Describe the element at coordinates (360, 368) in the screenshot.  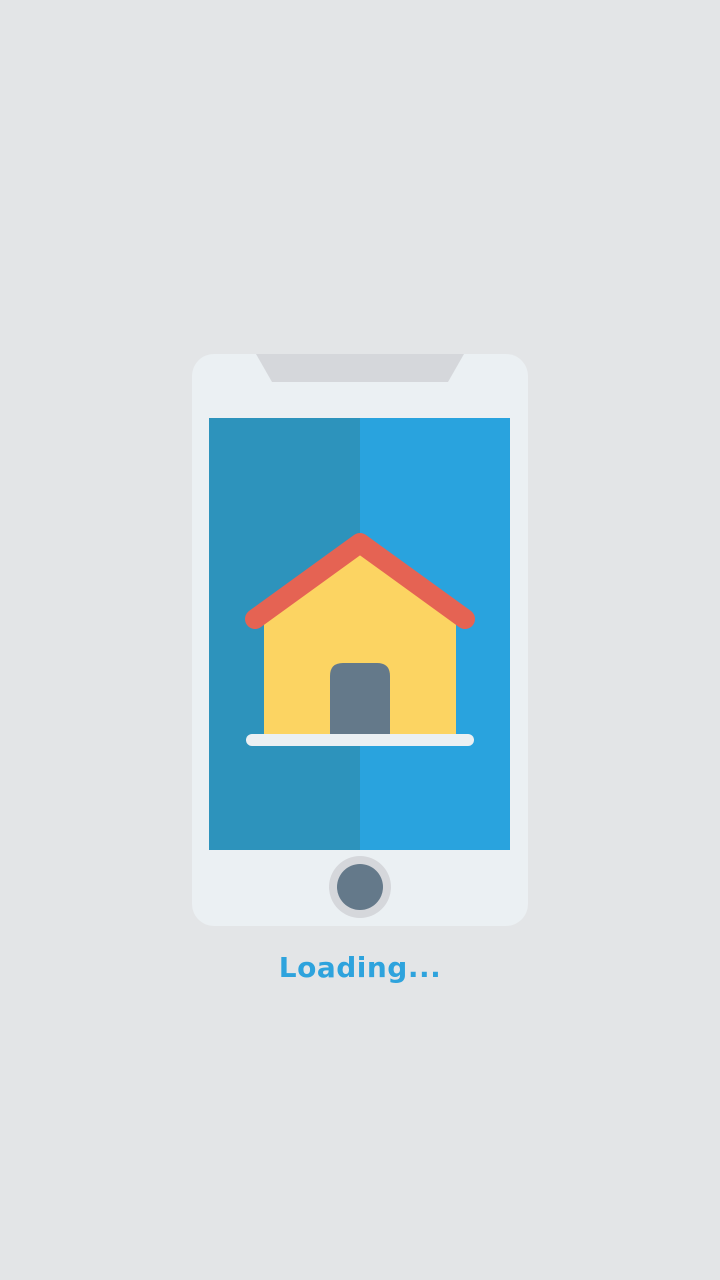
I see `phone-speaker` at that location.